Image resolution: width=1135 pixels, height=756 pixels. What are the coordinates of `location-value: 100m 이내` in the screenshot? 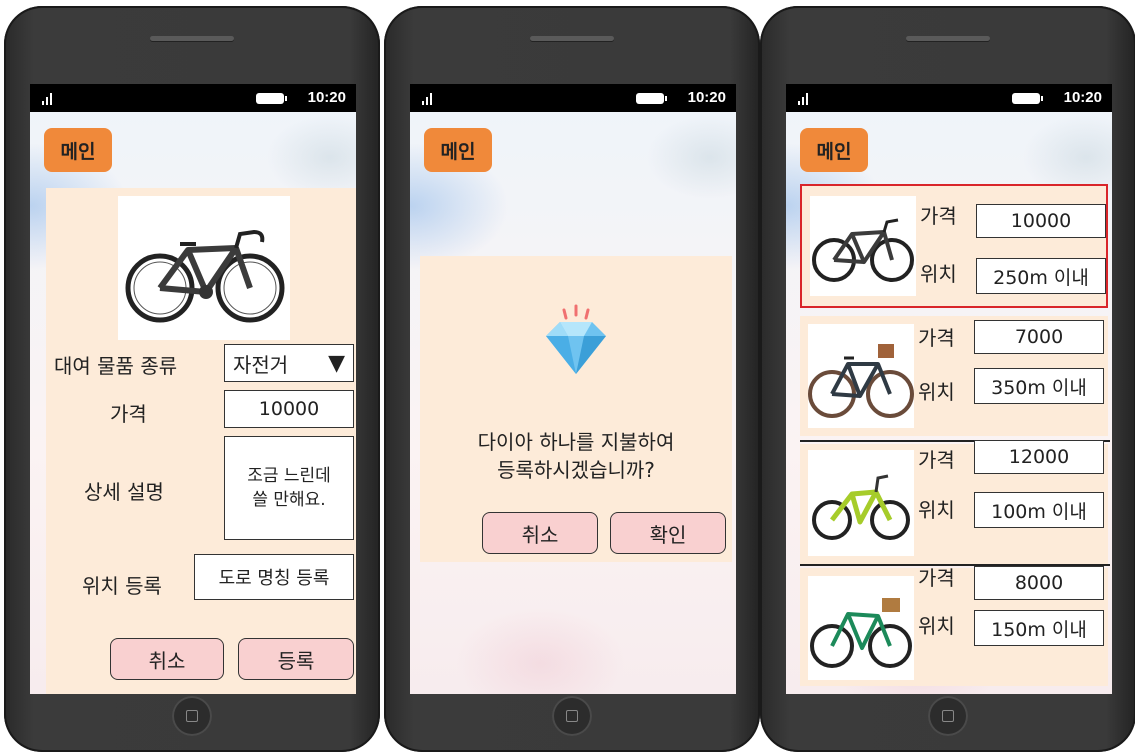 It's located at (1039, 510).